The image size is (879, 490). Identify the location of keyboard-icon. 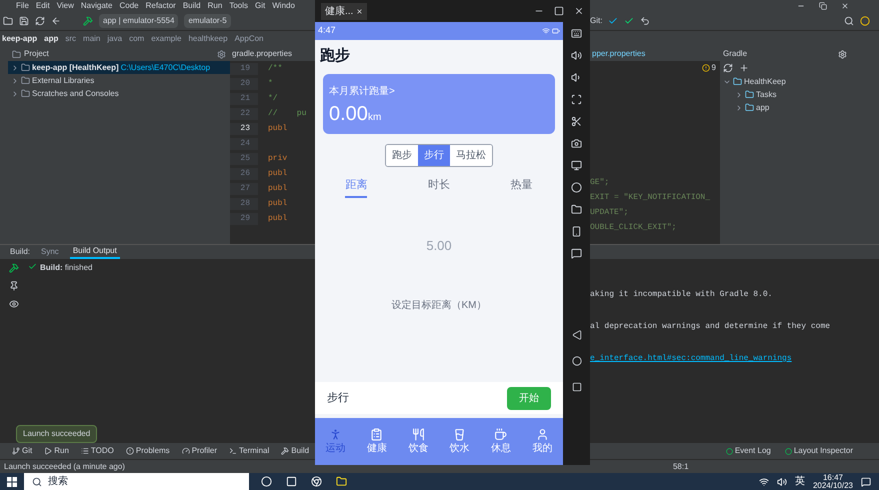
(576, 33).